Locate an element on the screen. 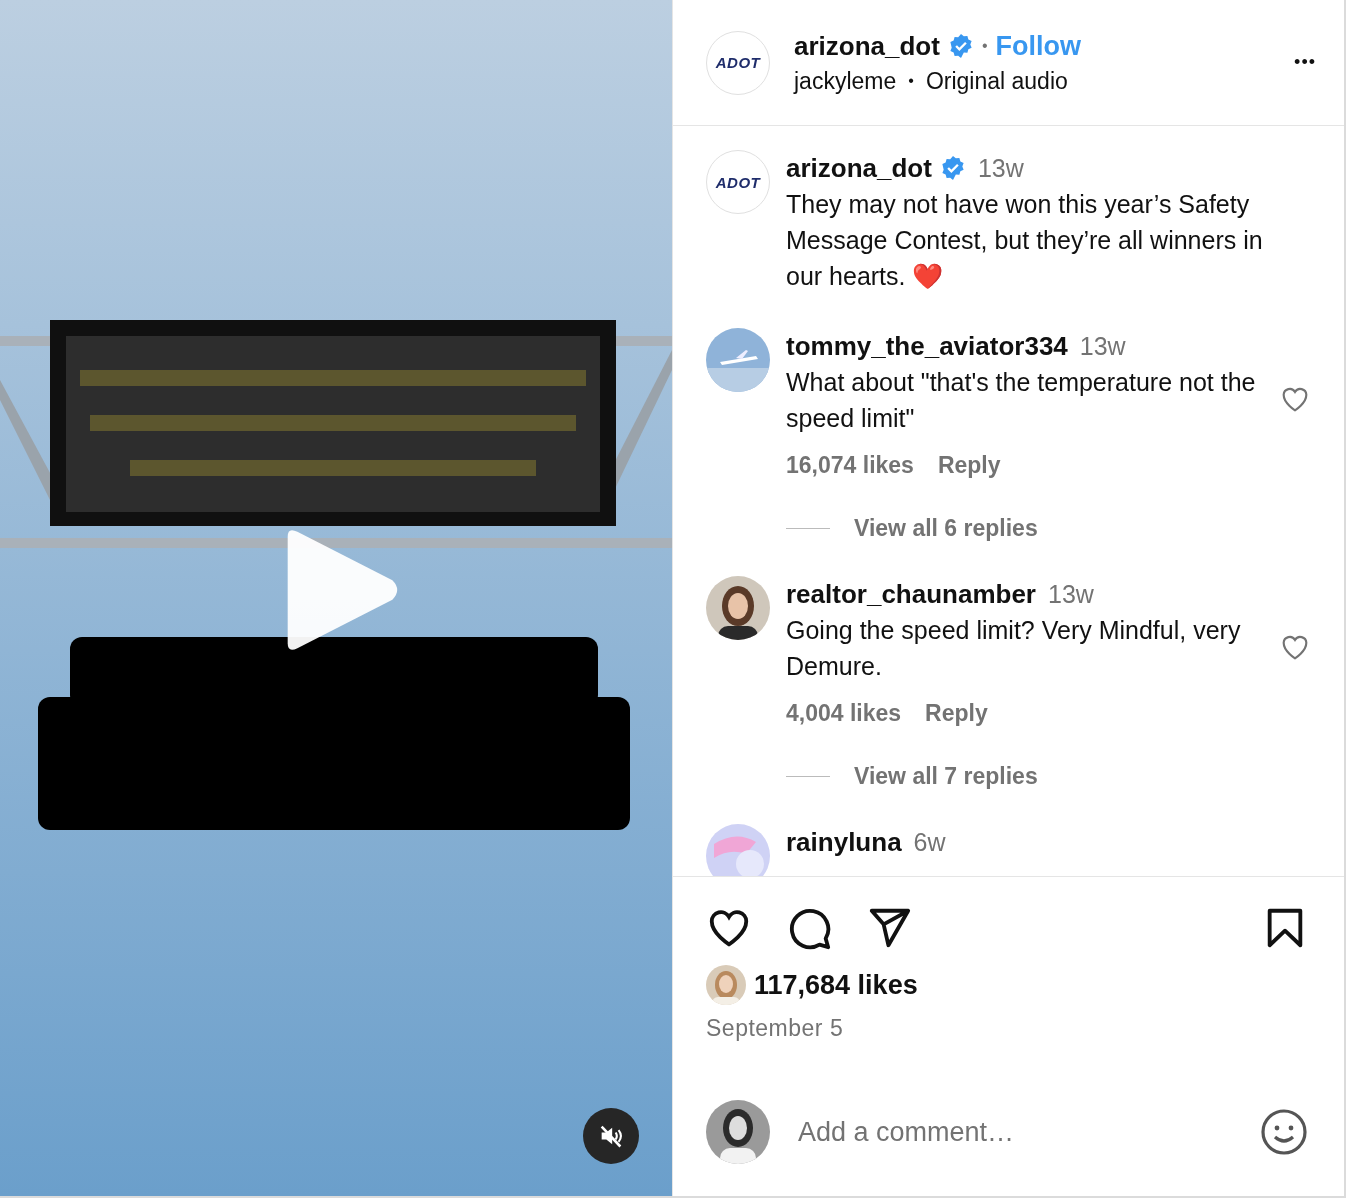 The width and height of the screenshot is (1348, 1200). post-date: September 5 is located at coordinates (775, 1028).